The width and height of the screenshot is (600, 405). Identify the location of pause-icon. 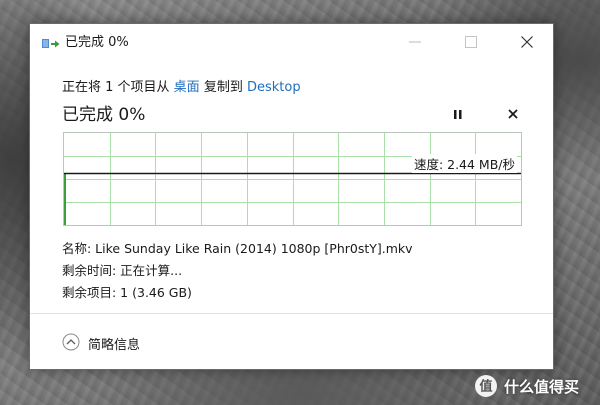
(458, 114).